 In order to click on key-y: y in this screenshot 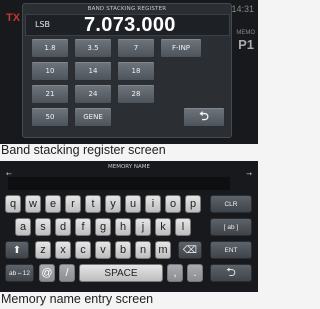, I will do `click(113, 204)`.